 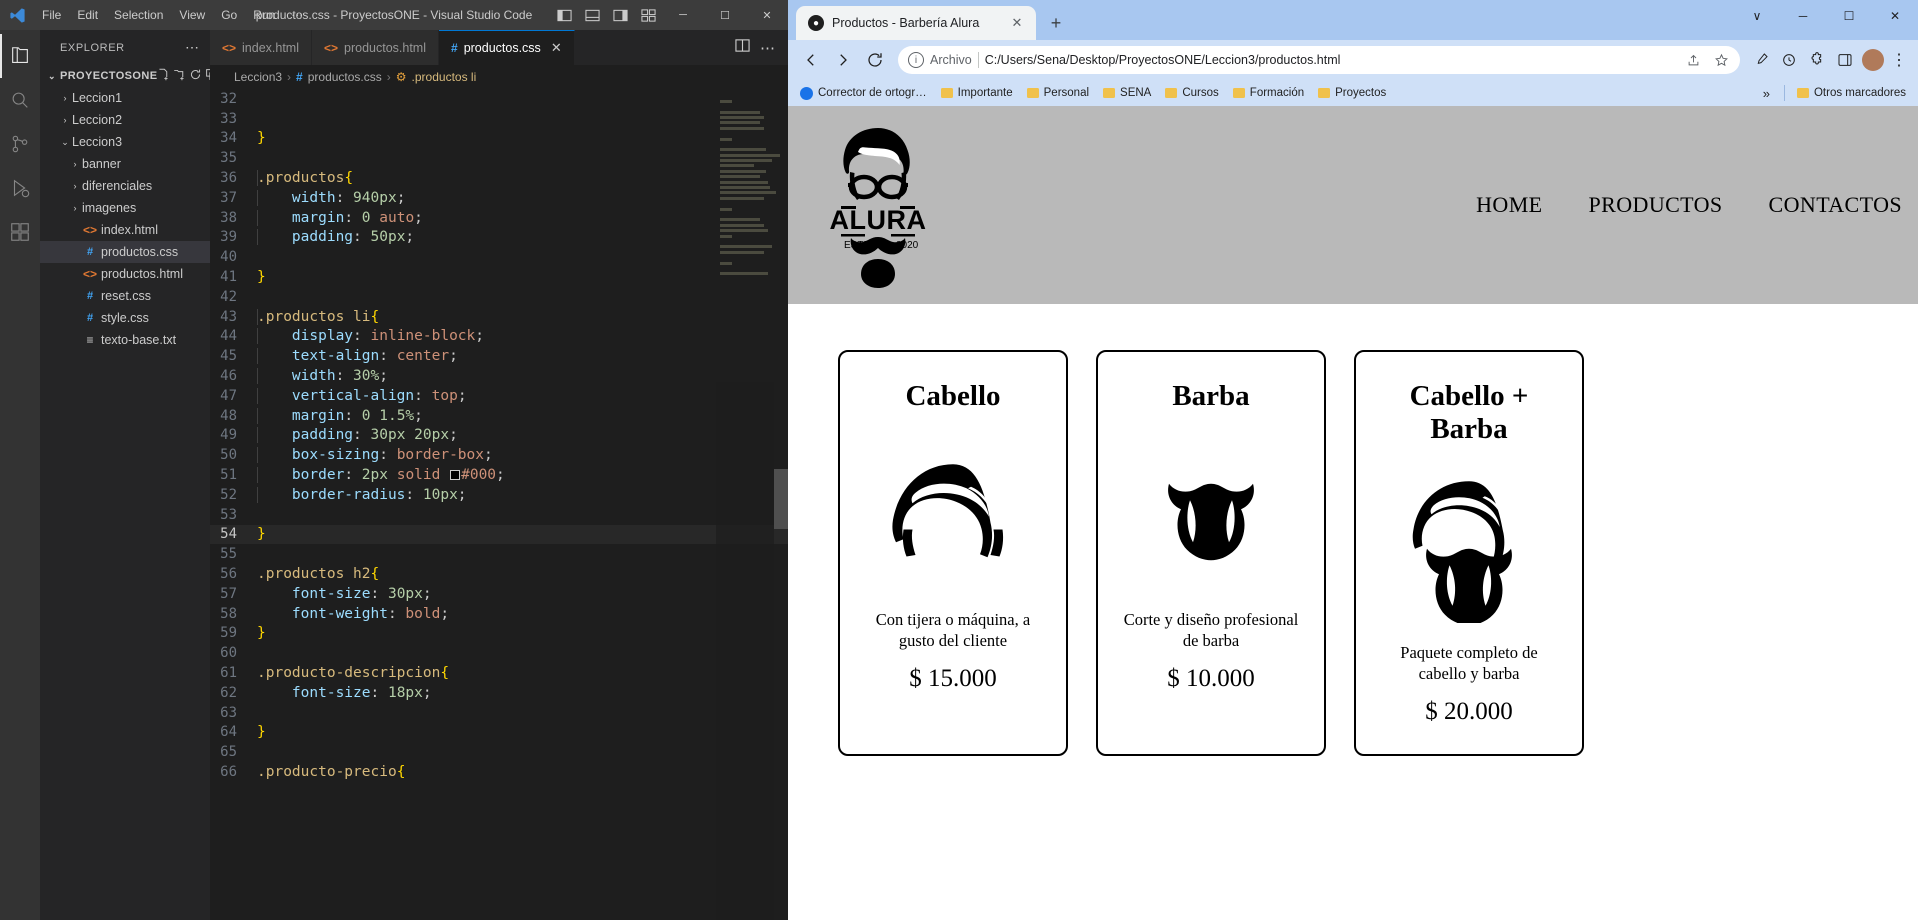 I want to click on editor-scrollbar, so click(x=781, y=504).